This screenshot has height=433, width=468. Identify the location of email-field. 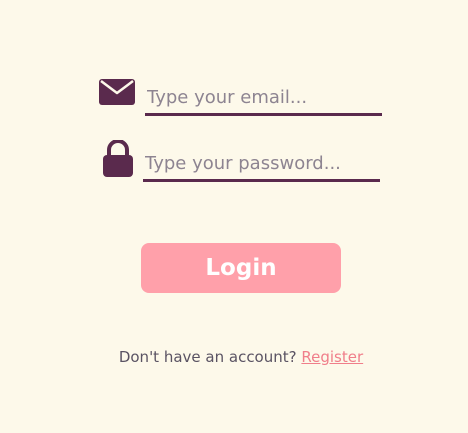
(264, 97).